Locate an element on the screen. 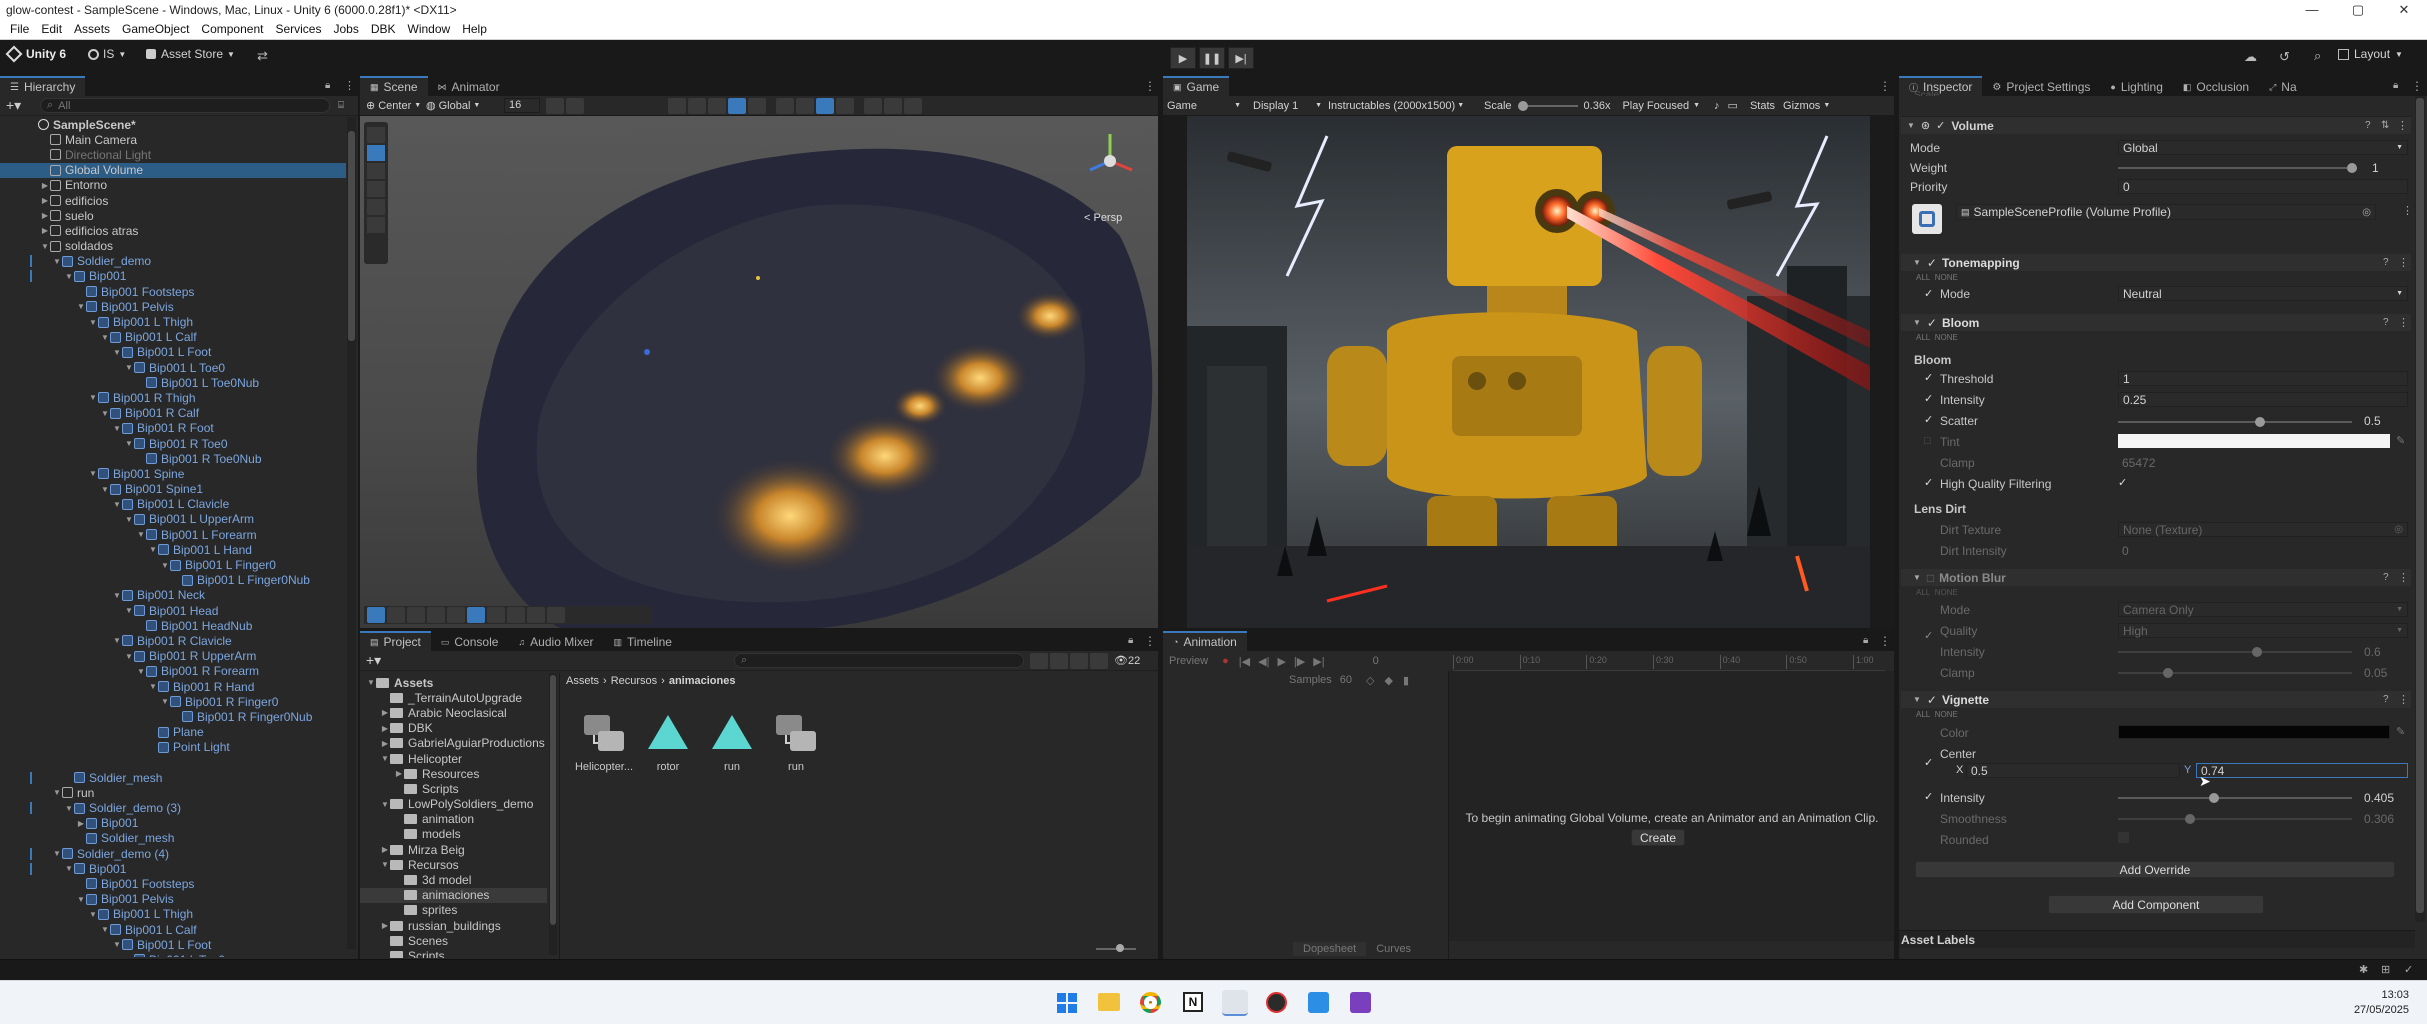 Image resolution: width=2427 pixels, height=1024 pixels. help-icon: ? is located at coordinates (2386, 262).